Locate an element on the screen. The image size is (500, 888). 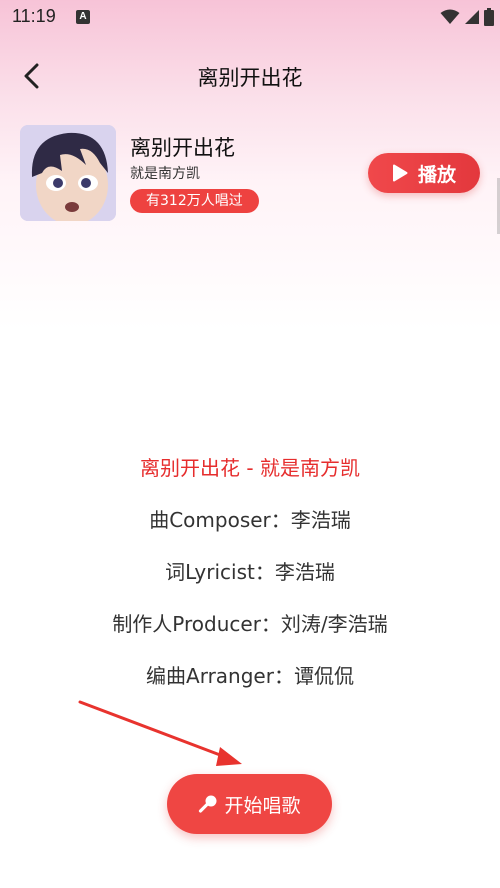
lyric-line: 制作人Producer：刘涛/李浩瑞 is located at coordinates (250, 624).